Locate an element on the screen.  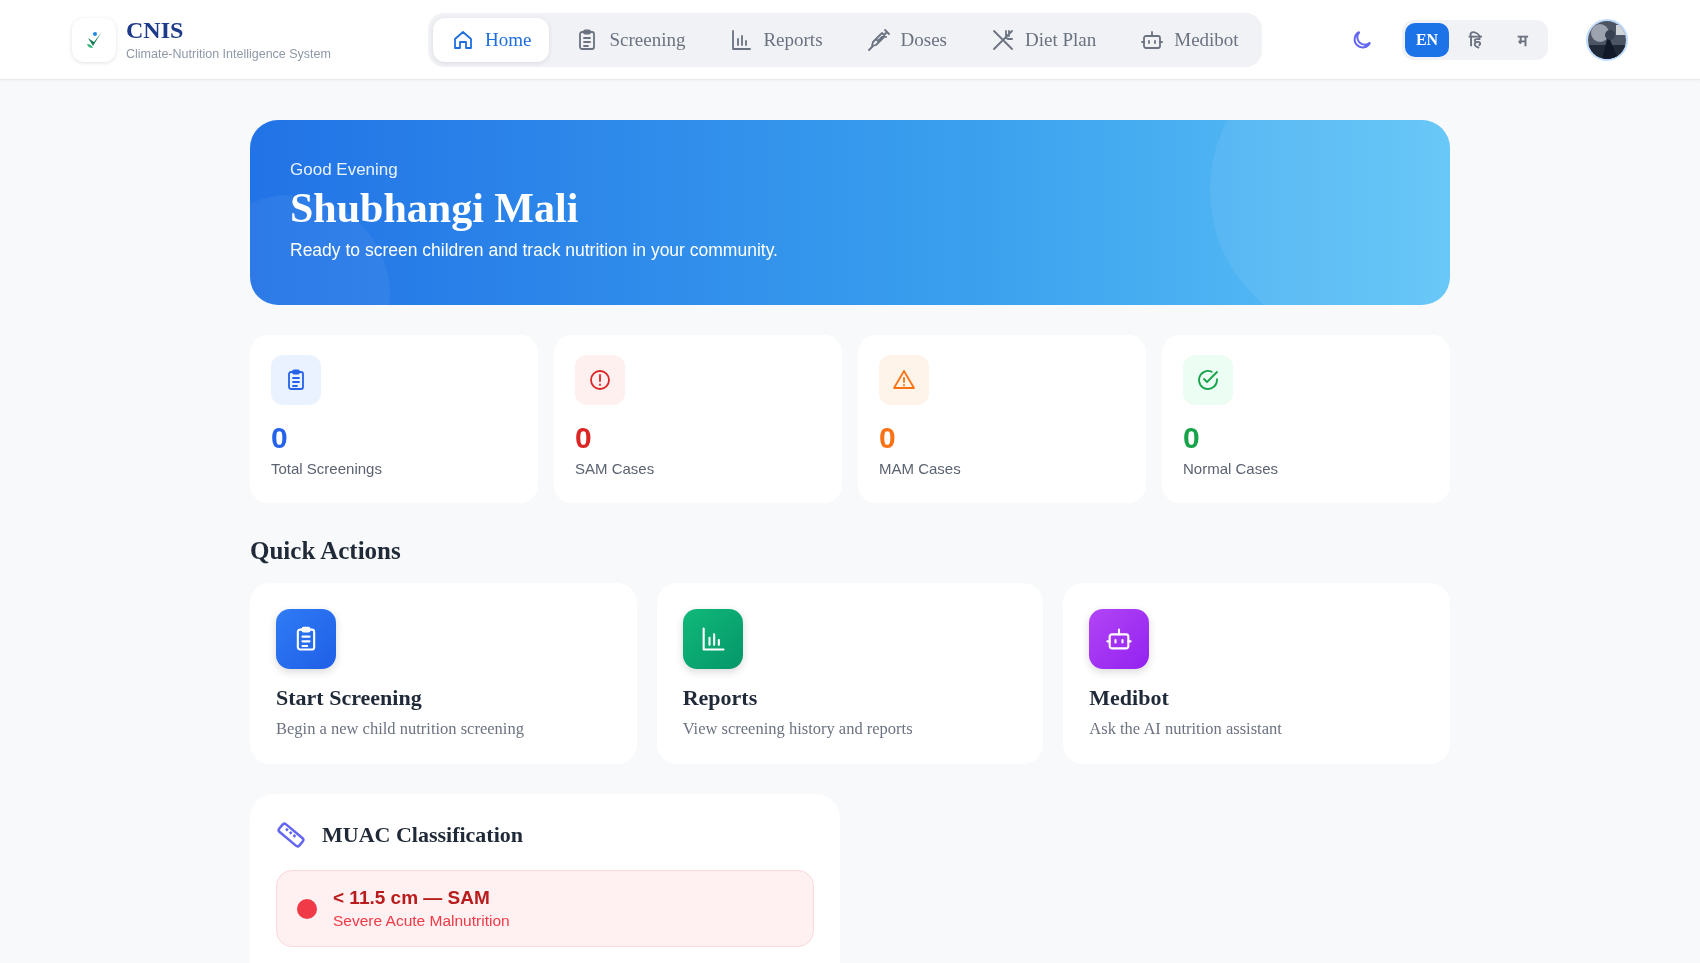
stat-label: Normal Cases is located at coordinates (1231, 468).